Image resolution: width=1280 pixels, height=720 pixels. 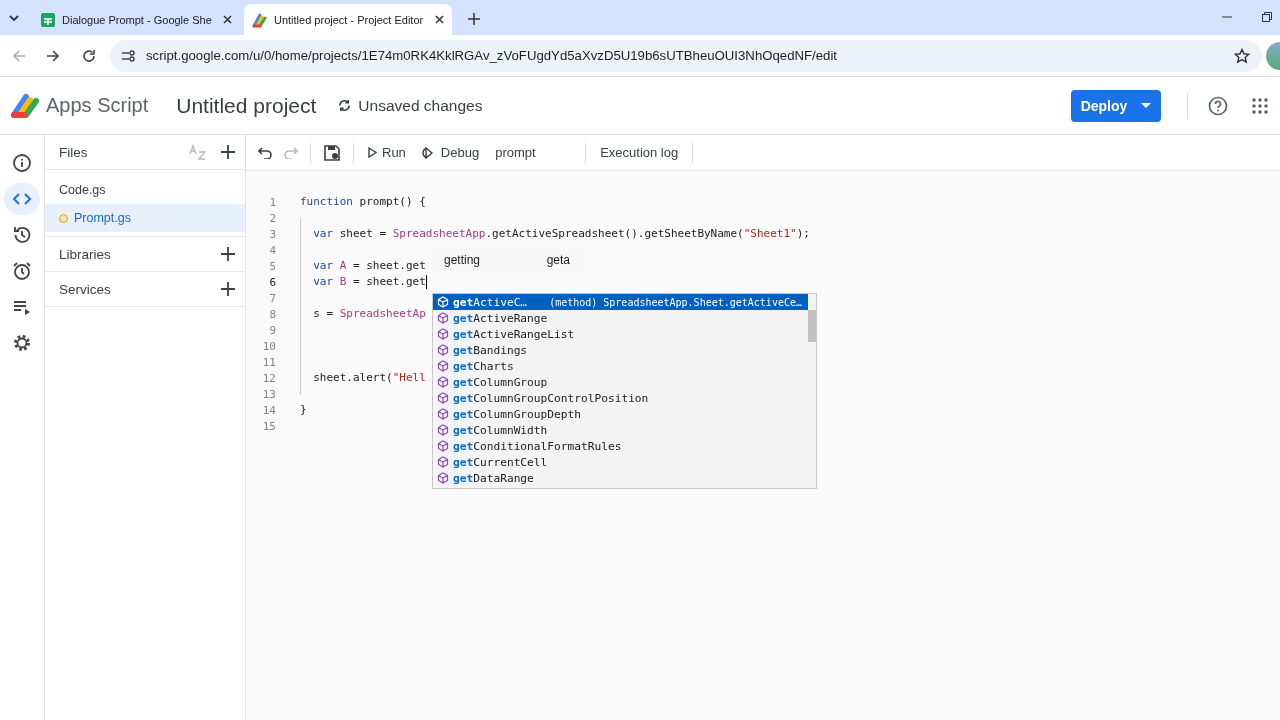 What do you see at coordinates (1146, 105) in the screenshot?
I see `caret-icon` at bounding box center [1146, 105].